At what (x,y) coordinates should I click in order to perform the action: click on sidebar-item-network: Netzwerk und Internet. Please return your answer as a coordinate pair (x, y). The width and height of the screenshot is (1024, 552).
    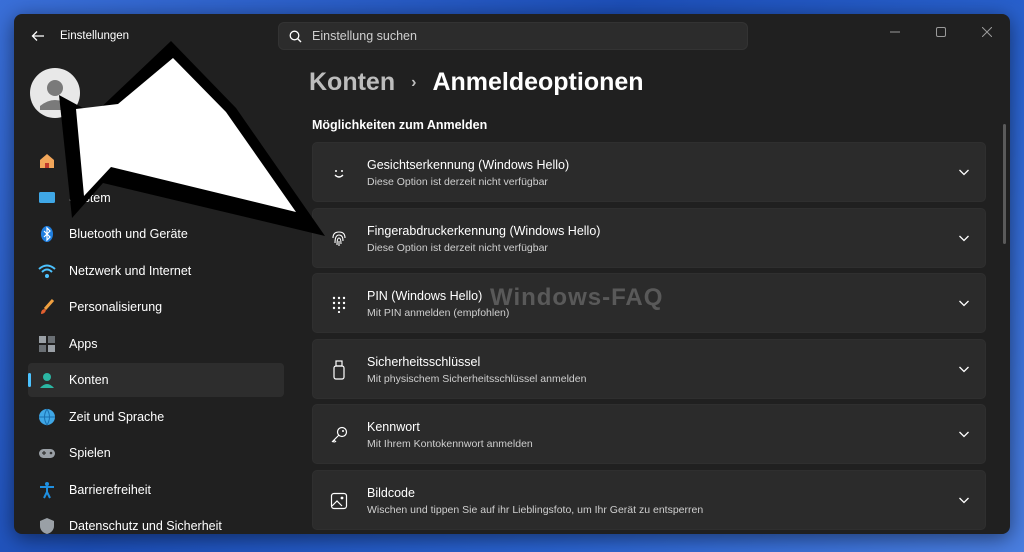
    Looking at the image, I should click on (156, 271).